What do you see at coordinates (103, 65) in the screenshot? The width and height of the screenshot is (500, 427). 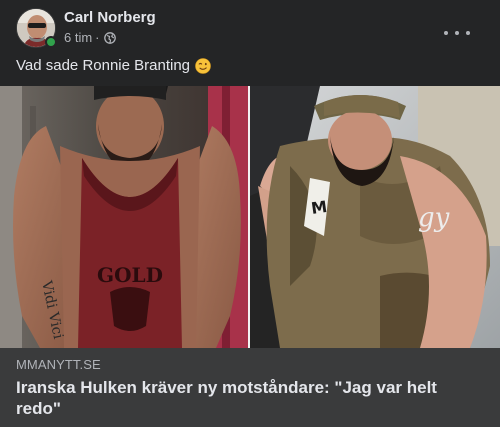 I see `post-message-text: Vad sade Ronnie Branting` at bounding box center [103, 65].